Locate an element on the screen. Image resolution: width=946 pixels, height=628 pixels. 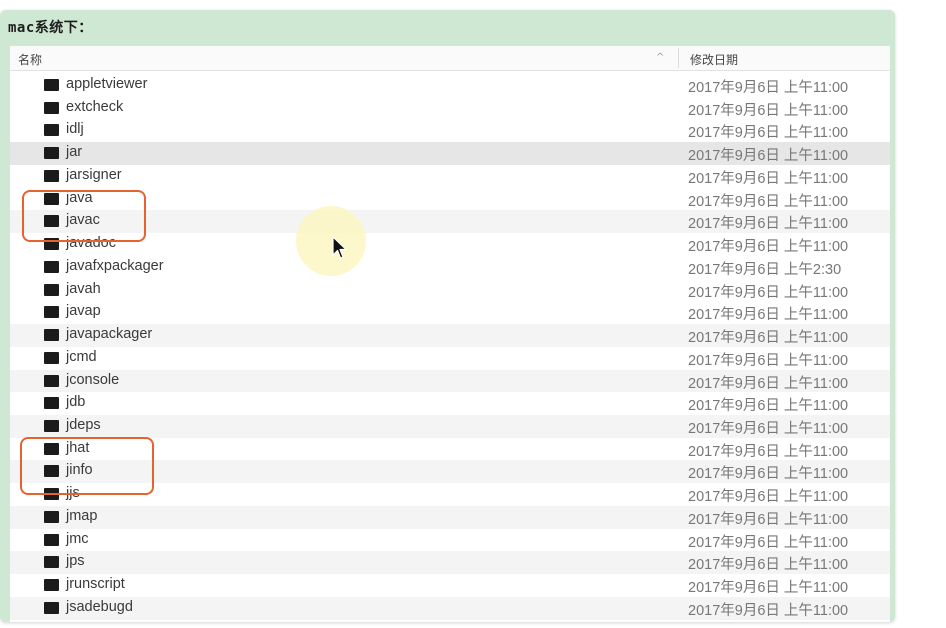
file-name: javap is located at coordinates (83, 311).